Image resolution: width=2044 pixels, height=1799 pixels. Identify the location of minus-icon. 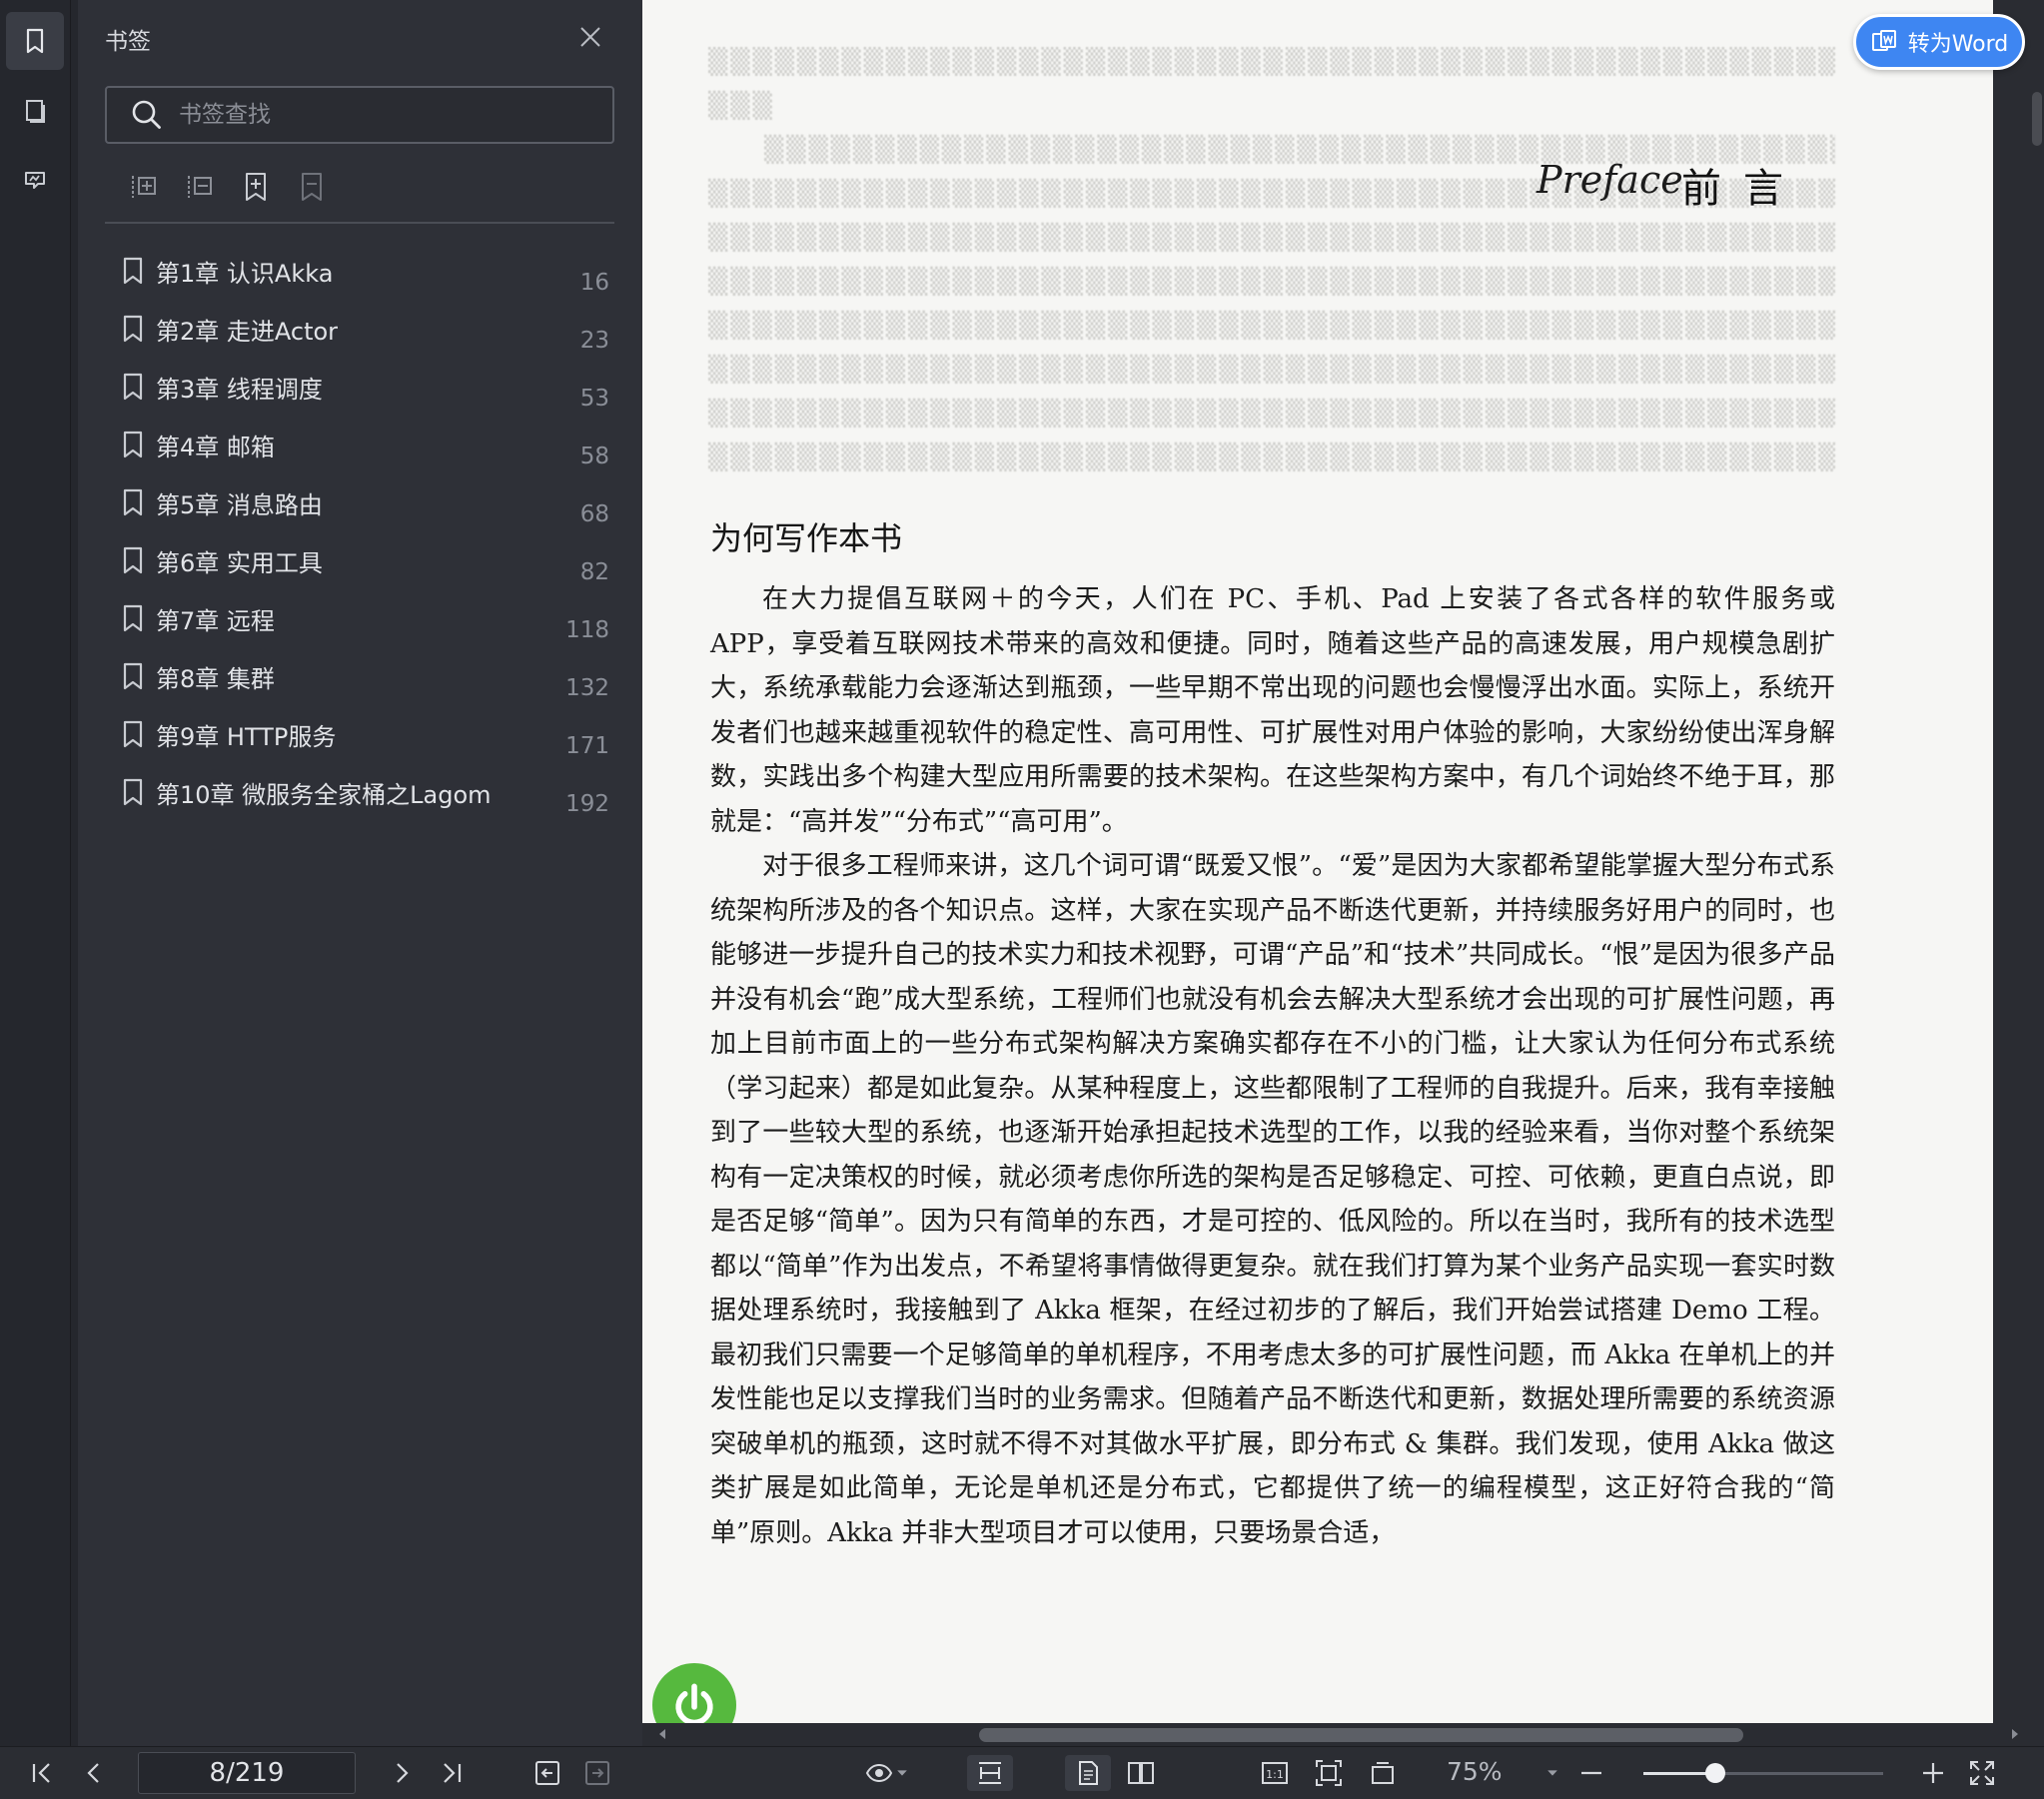
(1591, 1773).